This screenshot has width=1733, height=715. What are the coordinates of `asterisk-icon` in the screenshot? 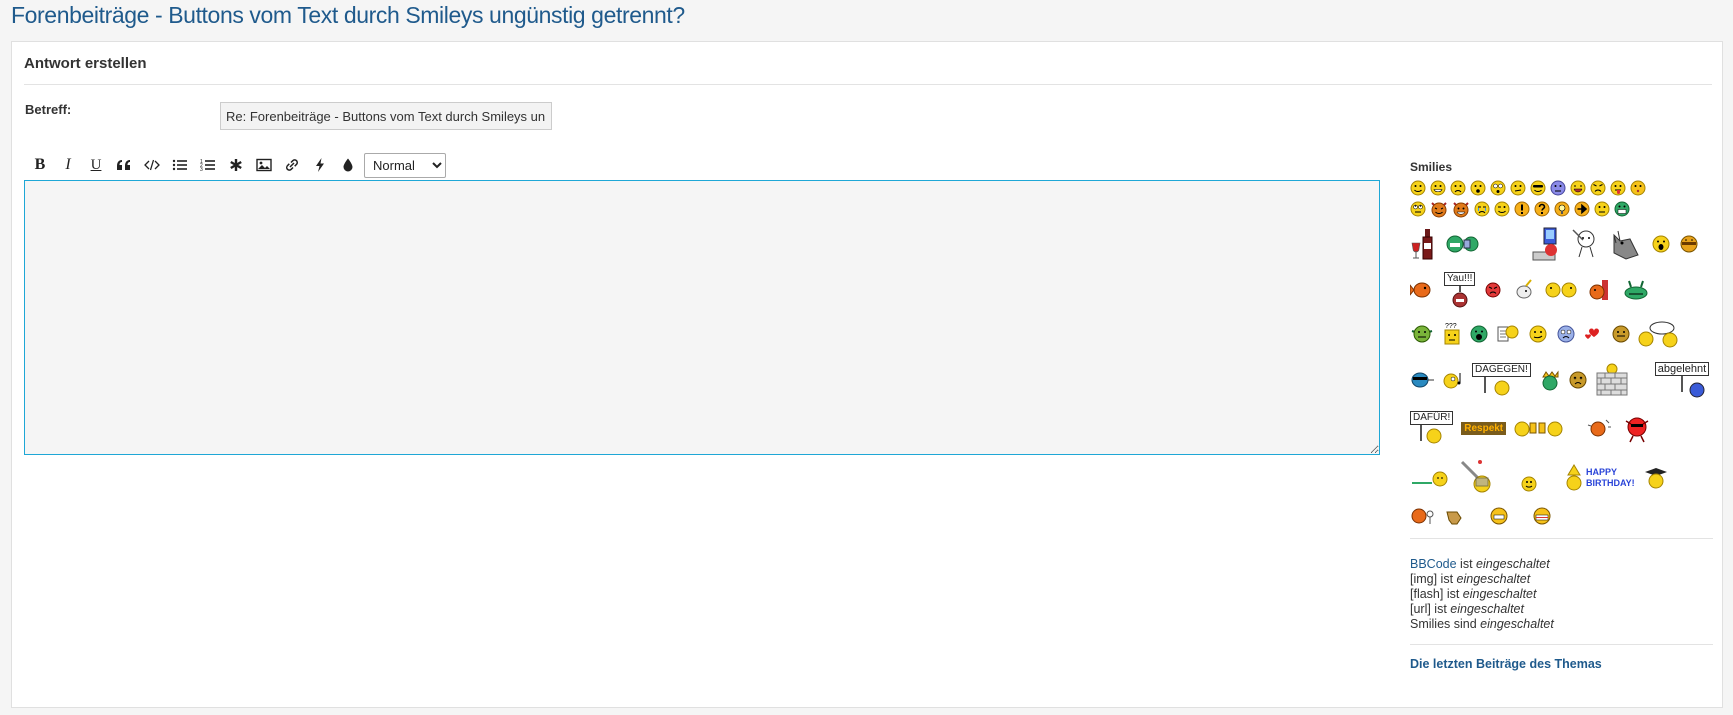 It's located at (236, 165).